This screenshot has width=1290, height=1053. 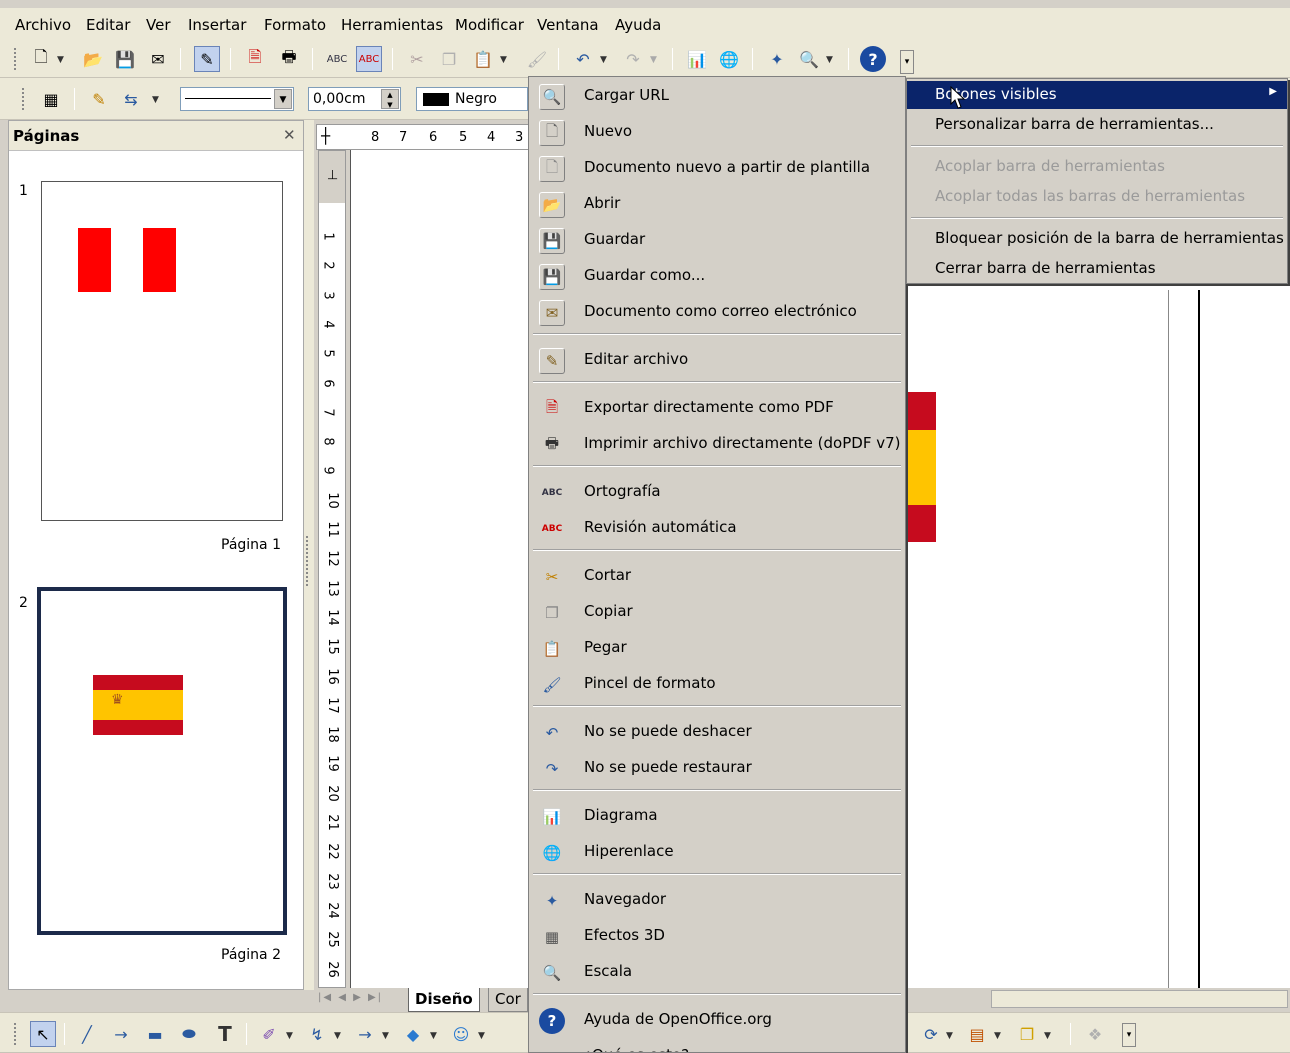 I want to click on save-icon: 💾, so click(x=125, y=59).